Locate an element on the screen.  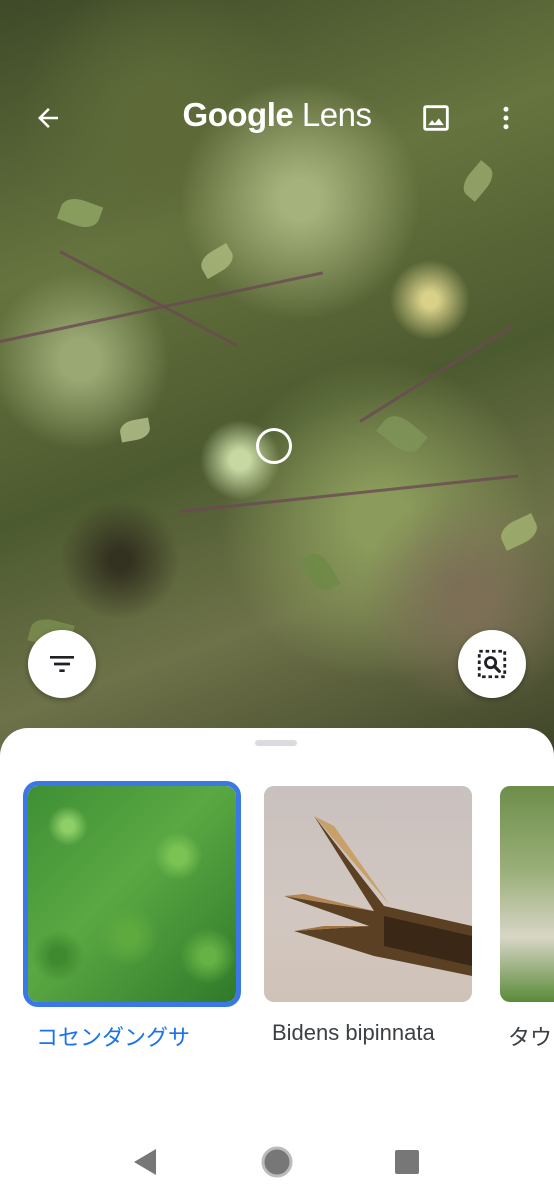
select-region-button is located at coordinates (492, 664).